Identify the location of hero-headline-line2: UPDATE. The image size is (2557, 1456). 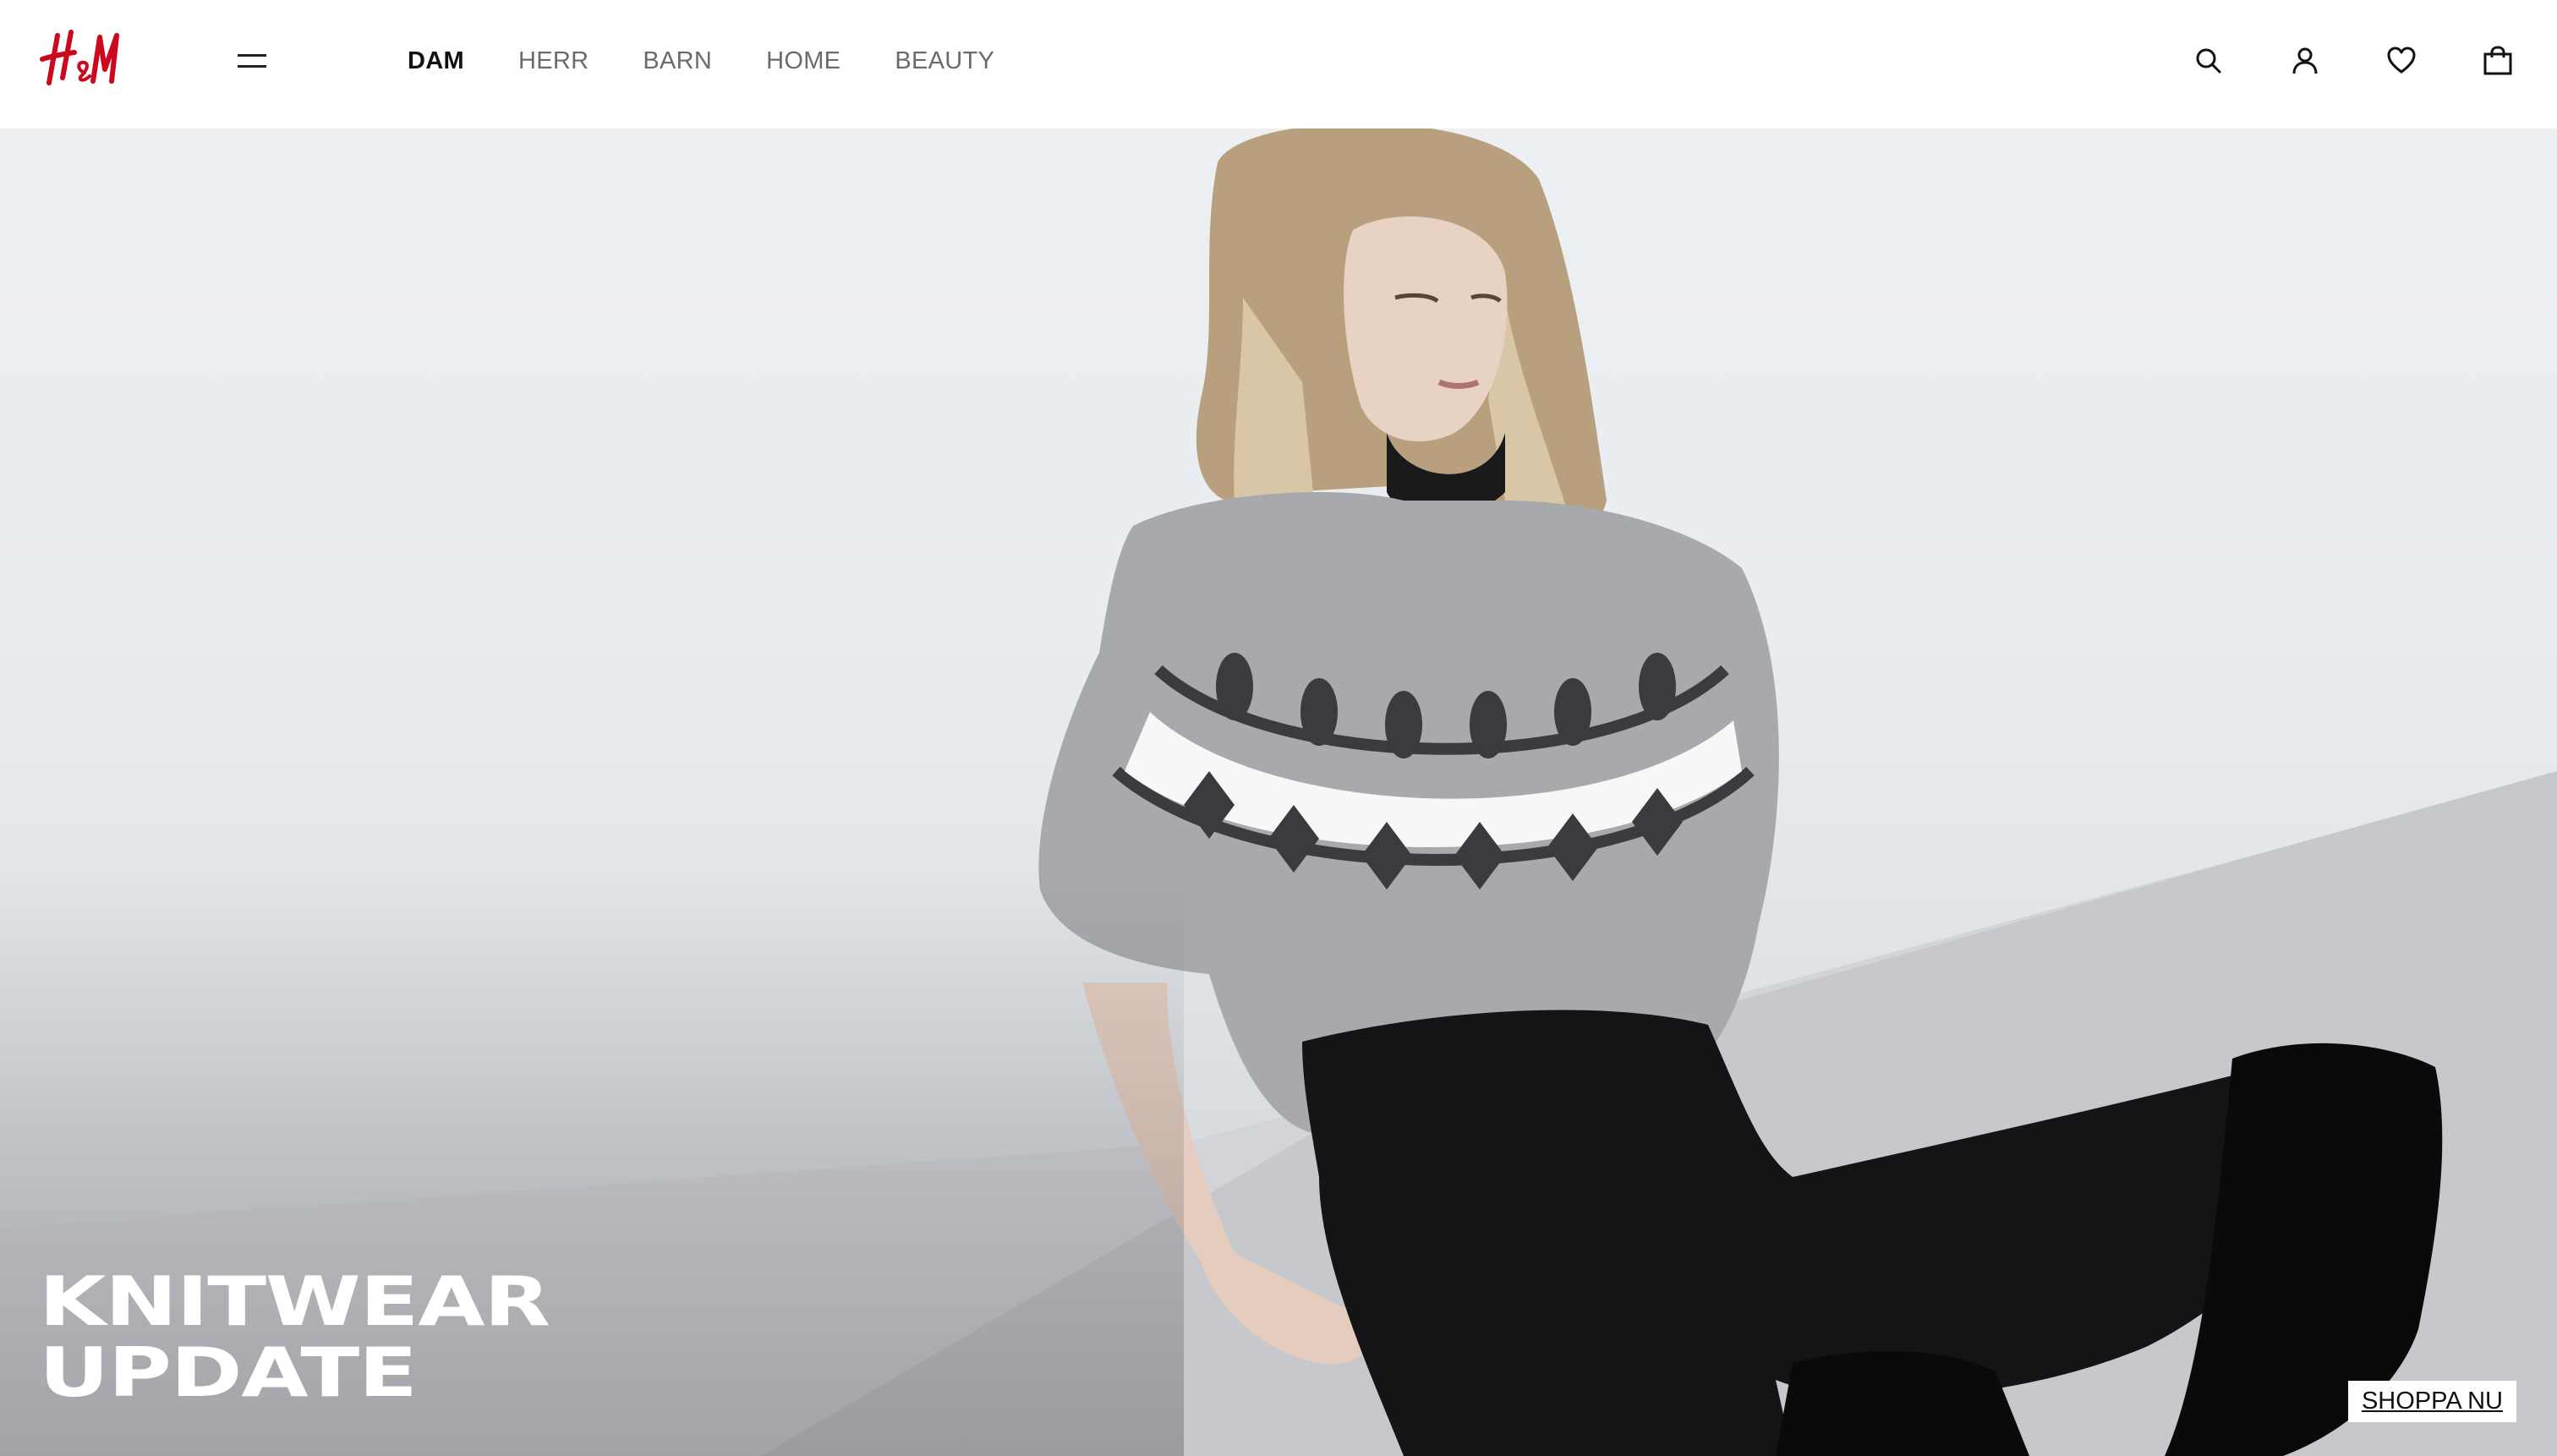
(228, 1373).